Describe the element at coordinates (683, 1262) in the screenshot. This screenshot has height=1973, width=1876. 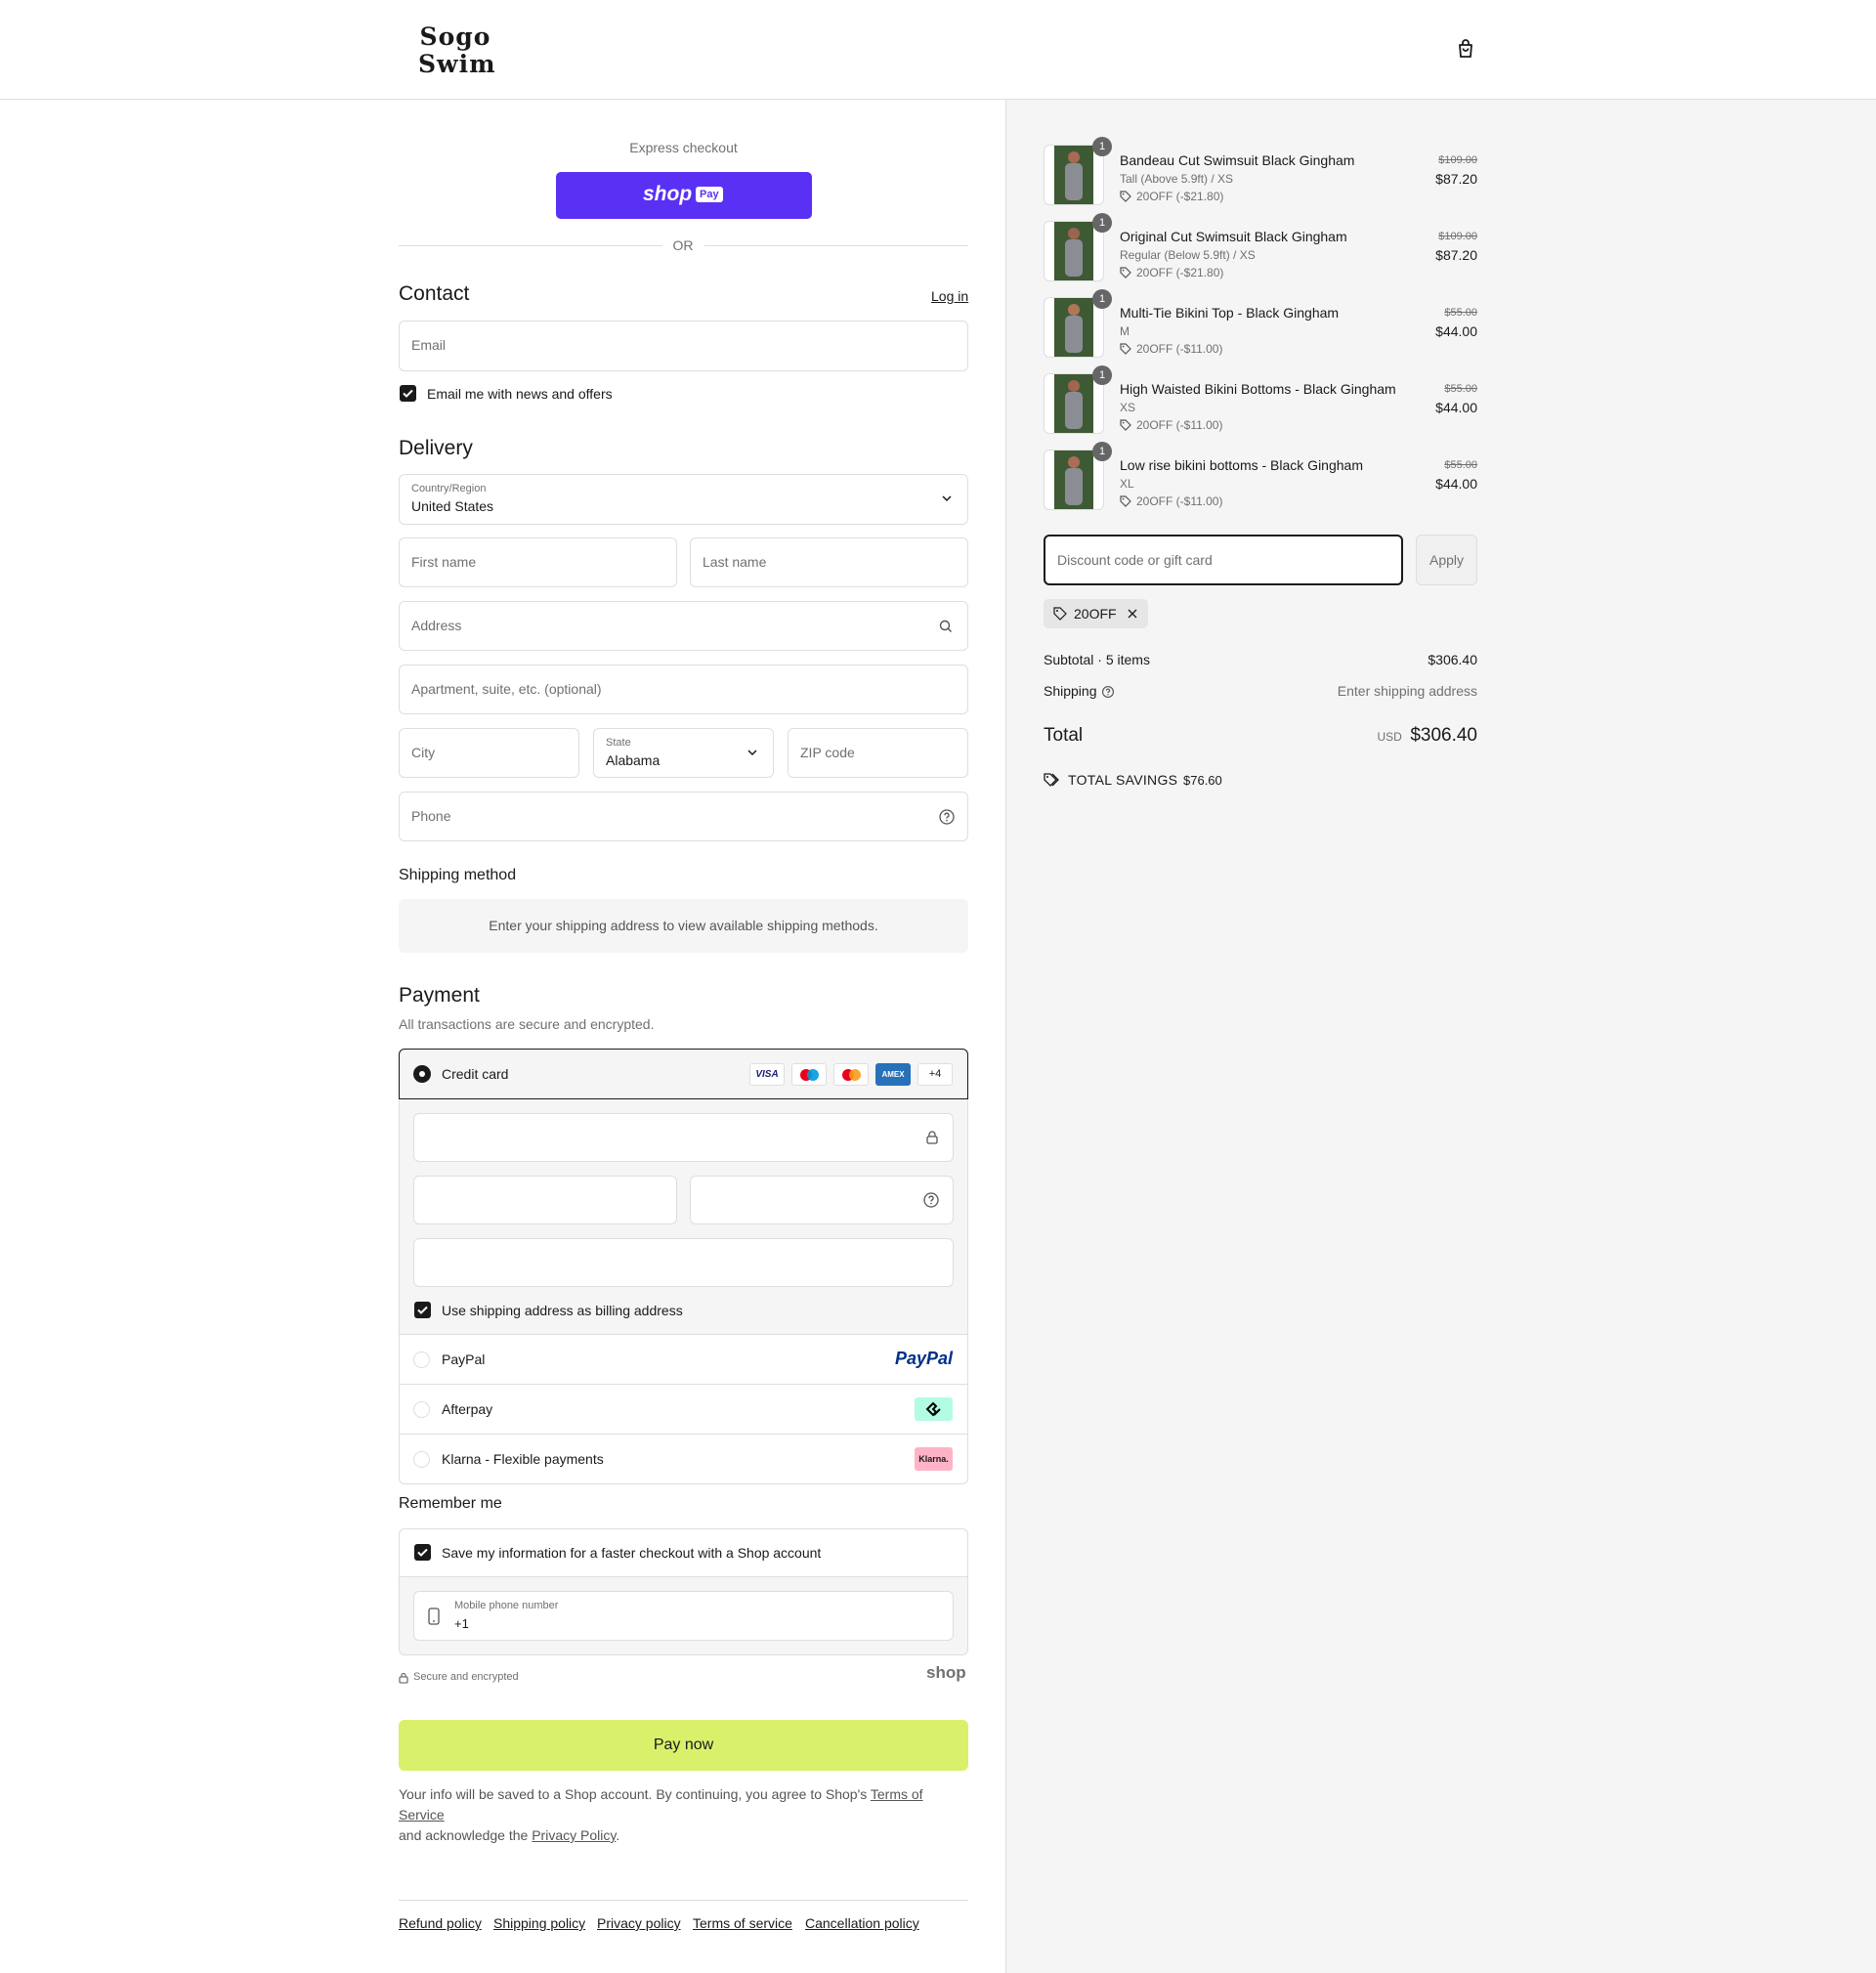
I see `card-name-field` at that location.